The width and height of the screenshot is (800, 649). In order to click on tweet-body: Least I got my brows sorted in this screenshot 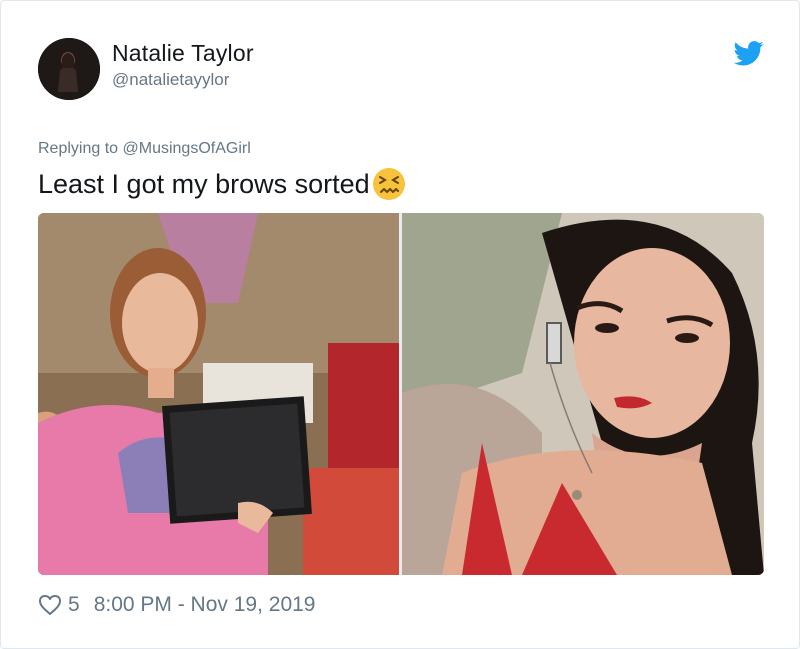, I will do `click(204, 183)`.